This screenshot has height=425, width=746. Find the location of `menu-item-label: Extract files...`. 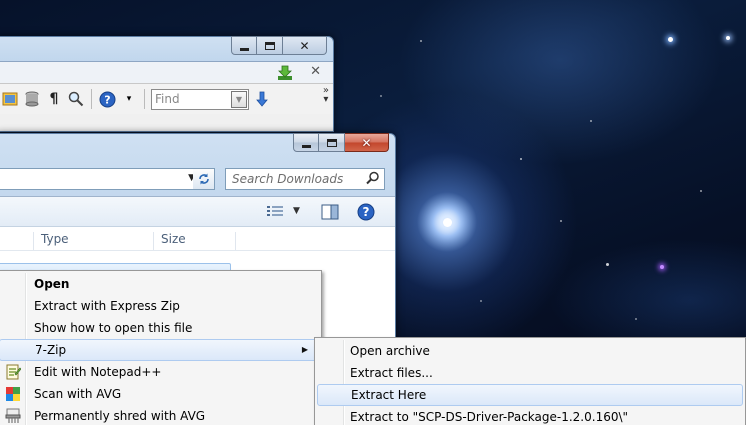

menu-item-label: Extract files... is located at coordinates (391, 373).